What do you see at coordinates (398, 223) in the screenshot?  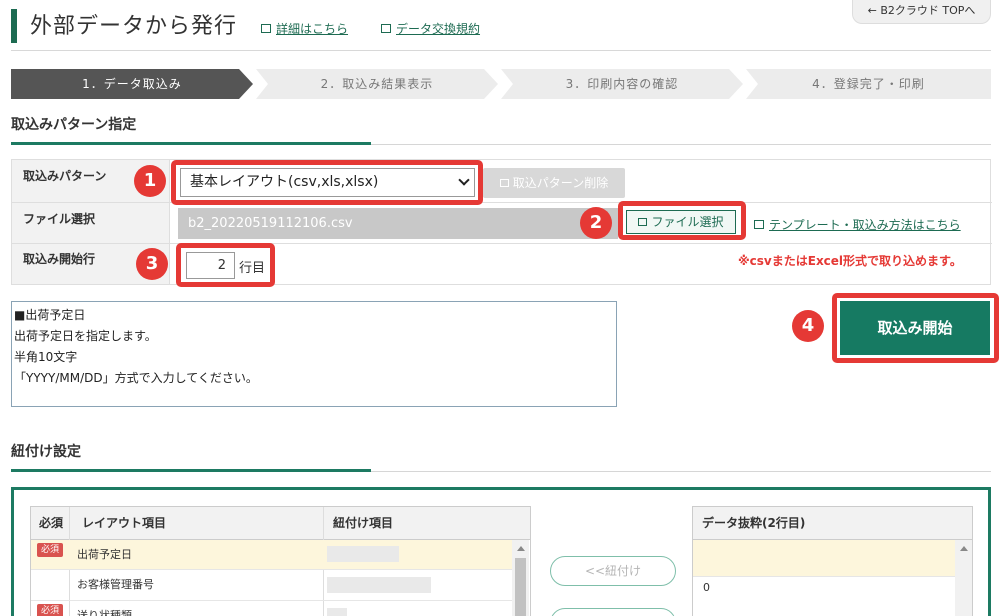 I see `file-path-field: b2_20220519112106.csv` at bounding box center [398, 223].